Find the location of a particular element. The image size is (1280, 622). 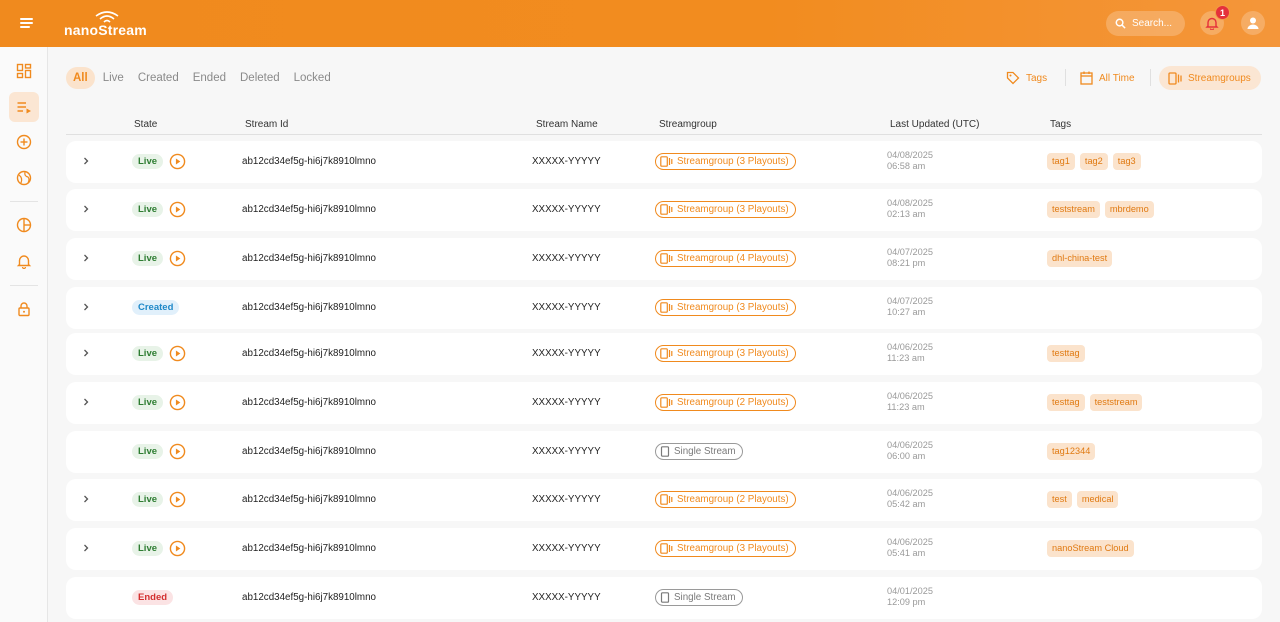

streamgroup-label: Streamgroup (2 Playouts) is located at coordinates (733, 499).